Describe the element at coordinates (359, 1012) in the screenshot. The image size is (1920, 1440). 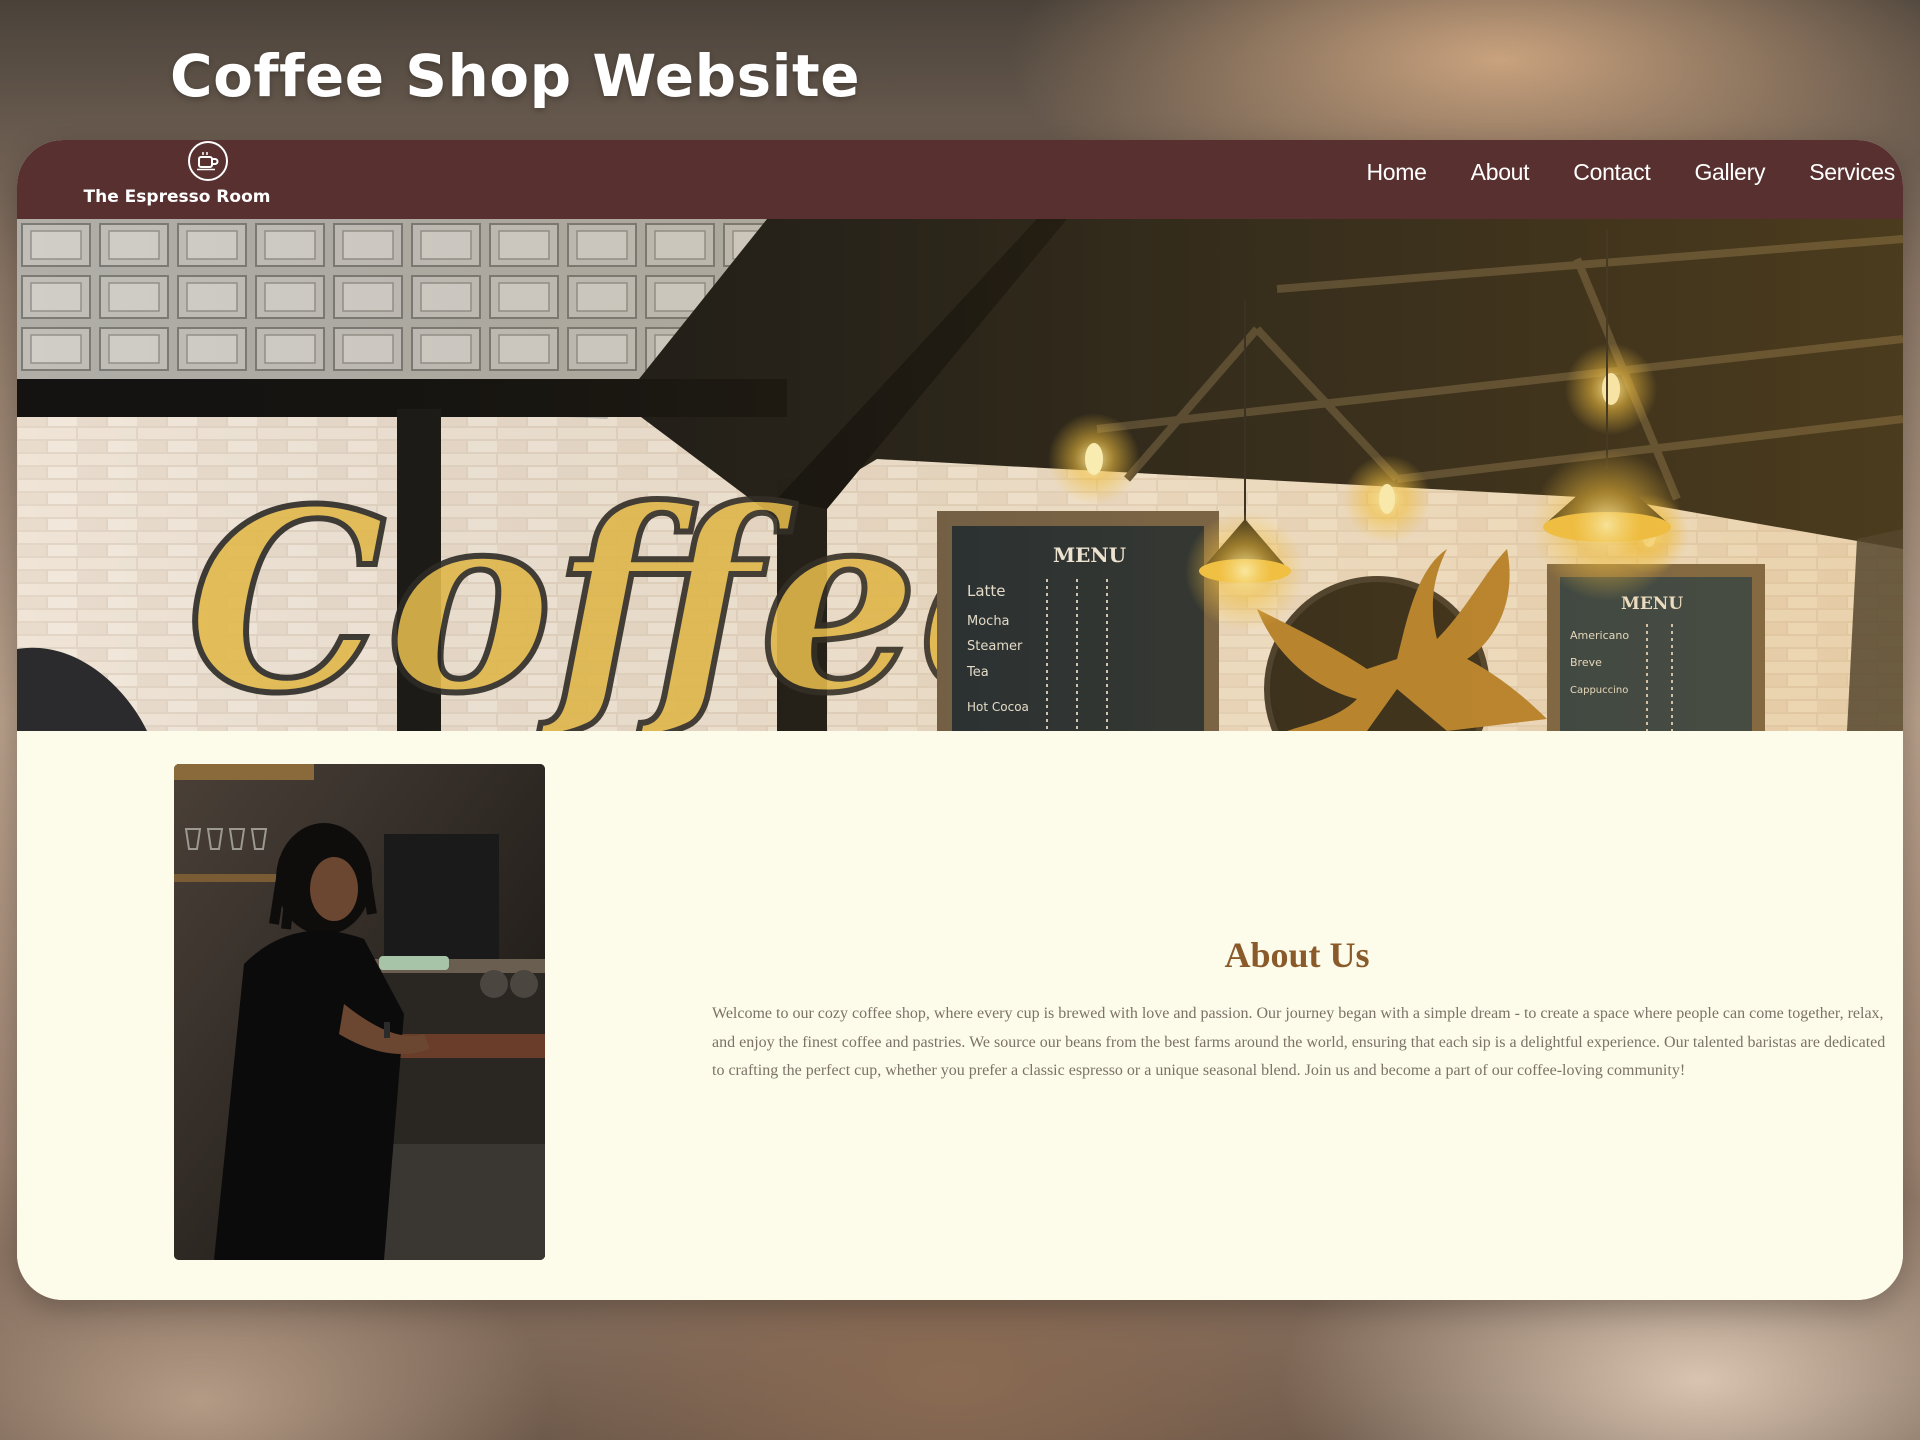
I see `barista-photo` at that location.